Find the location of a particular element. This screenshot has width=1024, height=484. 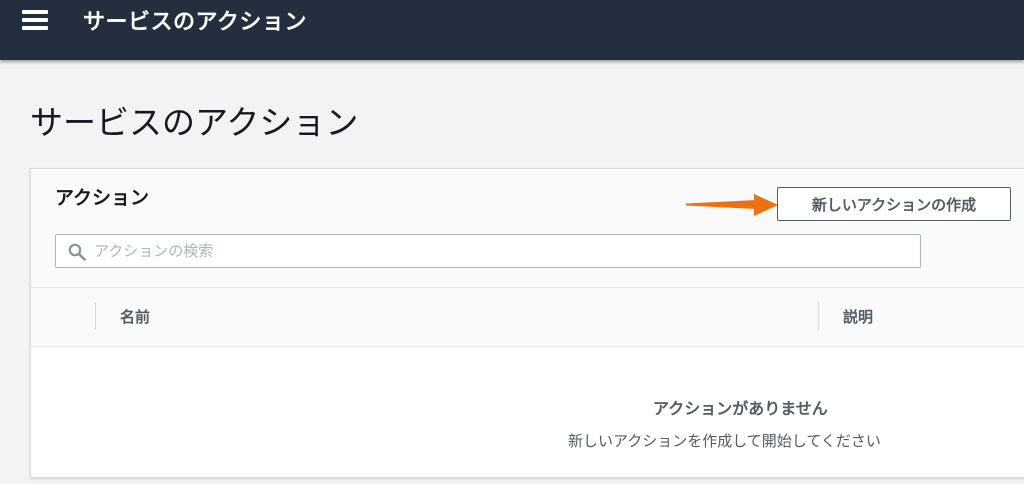

create-action-button: 新しいアクションの作成 is located at coordinates (894, 204).